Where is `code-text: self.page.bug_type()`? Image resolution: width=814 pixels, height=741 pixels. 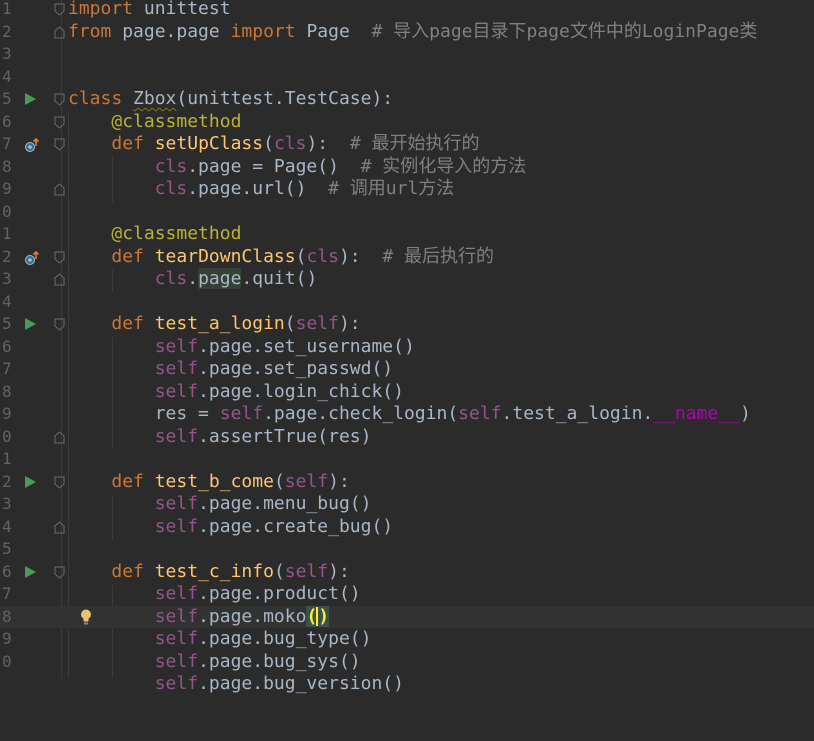
code-text: self.page.bug_type() is located at coordinates (263, 638).